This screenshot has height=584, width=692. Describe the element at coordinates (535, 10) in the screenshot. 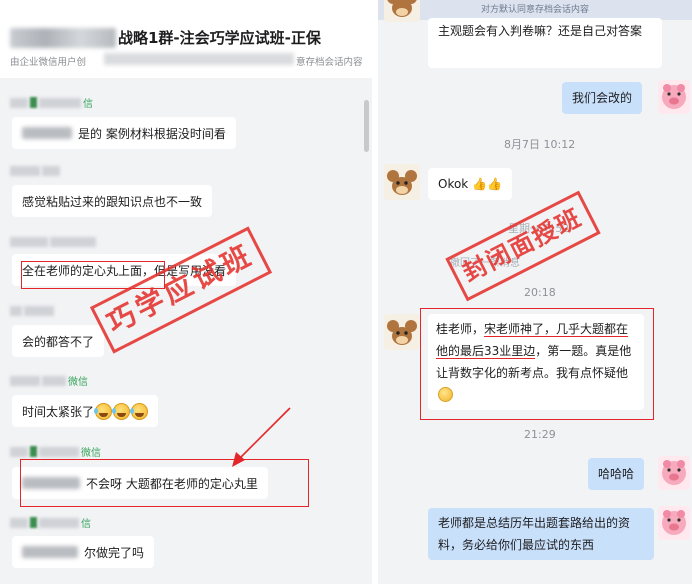

I see `archive-notice: 对方默认同意存档会话内容` at that location.